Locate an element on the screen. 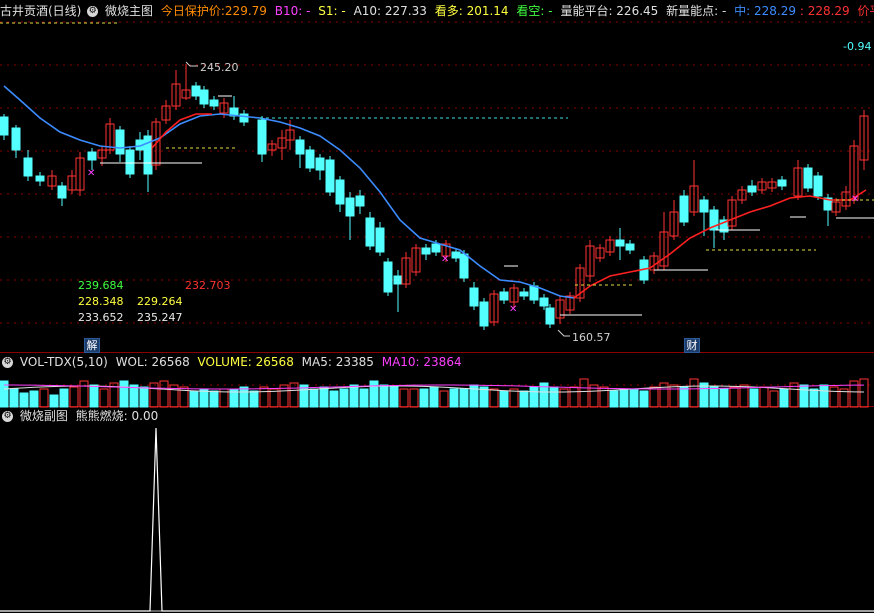 The height and width of the screenshot is (613, 874). left-value: 235.247 is located at coordinates (160, 317).